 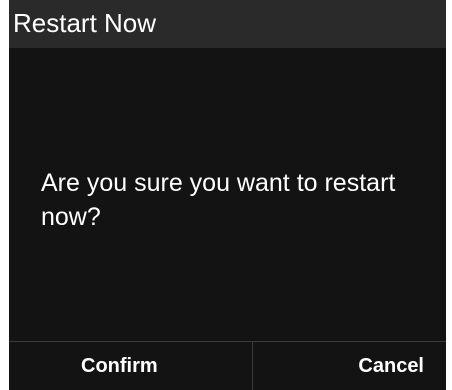 What do you see at coordinates (349, 366) in the screenshot?
I see `cancel-button: Cancel` at bounding box center [349, 366].